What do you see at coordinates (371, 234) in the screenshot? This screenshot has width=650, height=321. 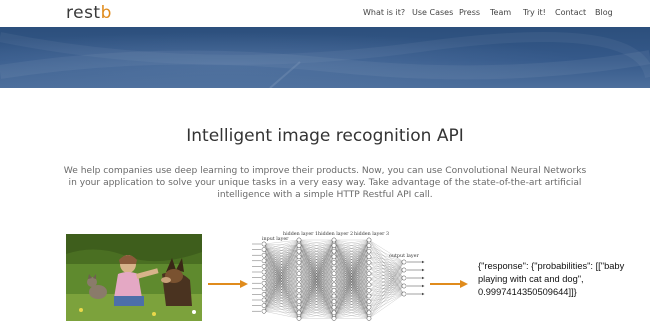 I see `layer-label-hidden-3: hidden layer 3` at bounding box center [371, 234].